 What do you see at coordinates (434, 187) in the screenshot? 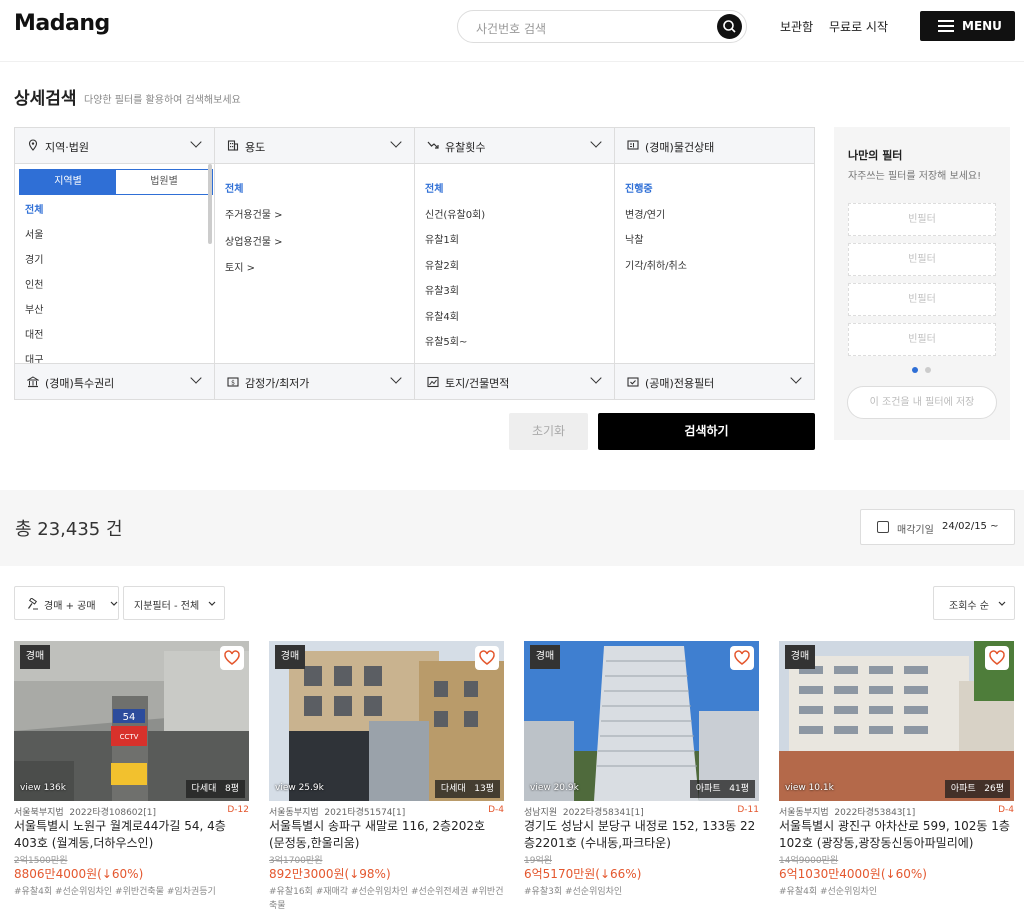
I see `failed-item: 전체` at bounding box center [434, 187].